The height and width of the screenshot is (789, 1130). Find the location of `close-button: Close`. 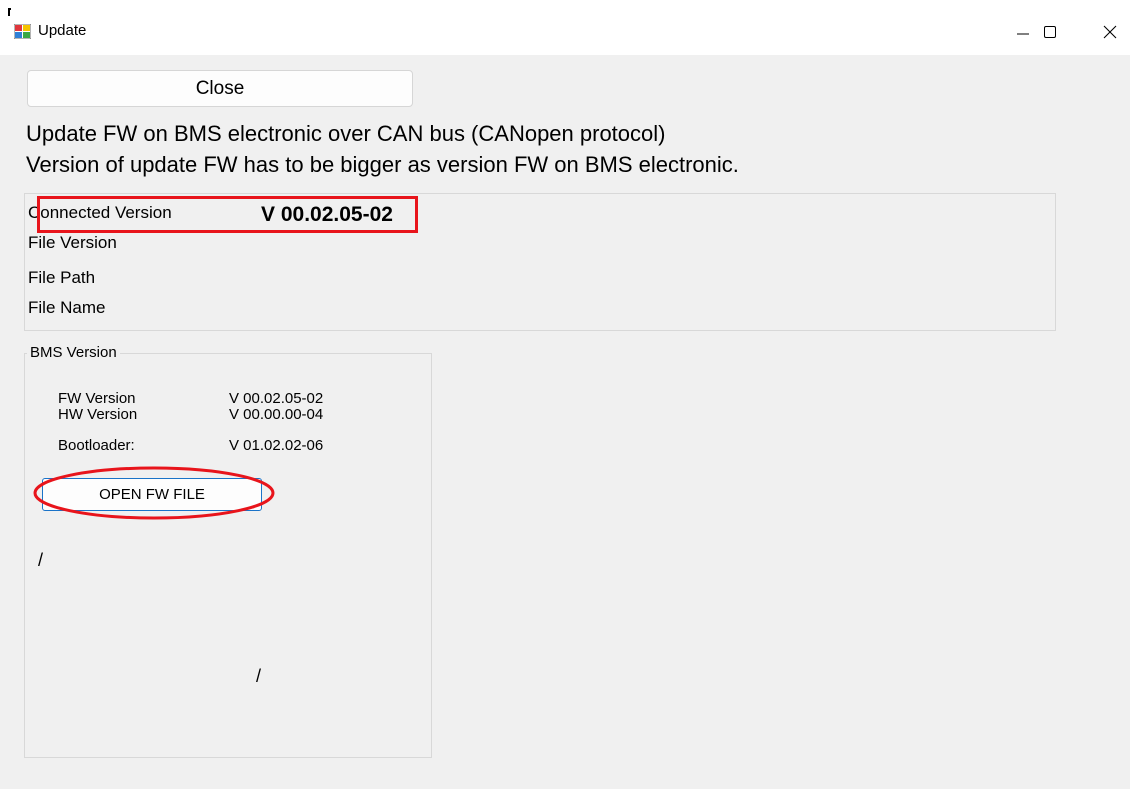

close-button: Close is located at coordinates (220, 88).